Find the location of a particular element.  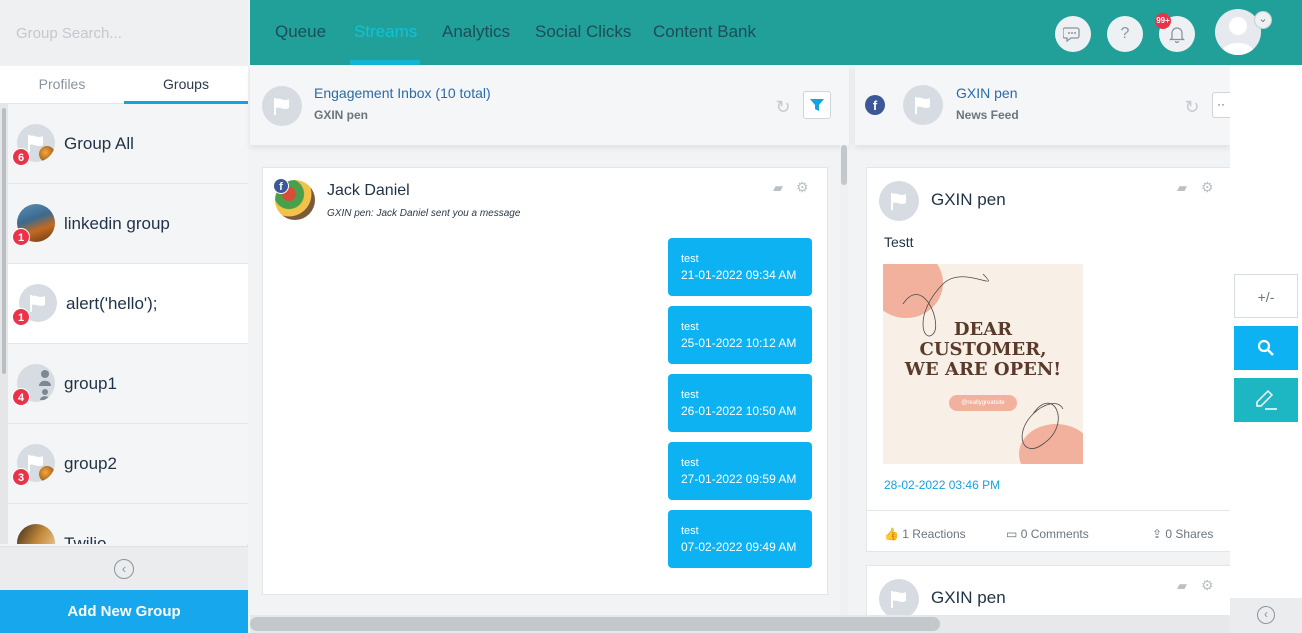

compose-button is located at coordinates (1266, 400).